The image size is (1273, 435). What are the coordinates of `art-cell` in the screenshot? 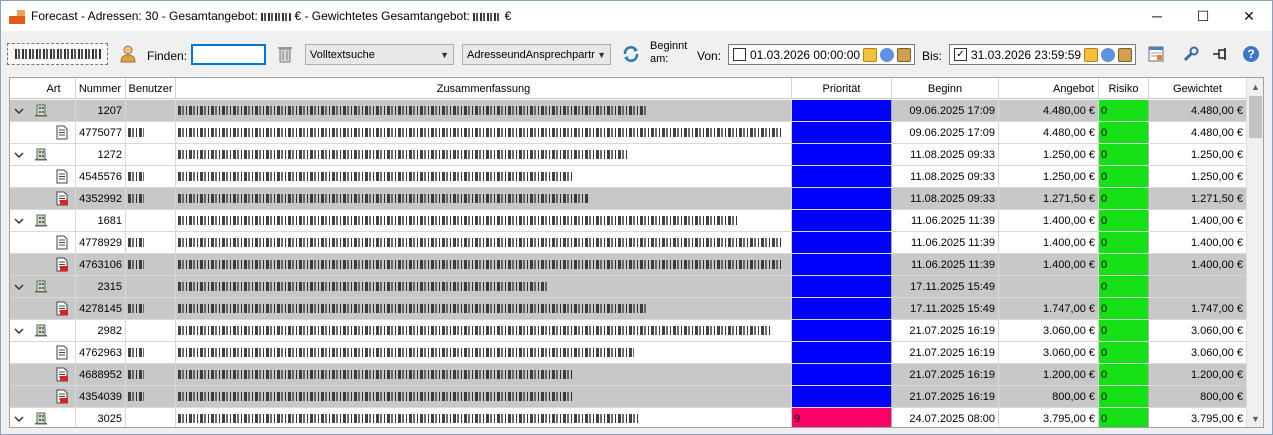 It's located at (43, 132).